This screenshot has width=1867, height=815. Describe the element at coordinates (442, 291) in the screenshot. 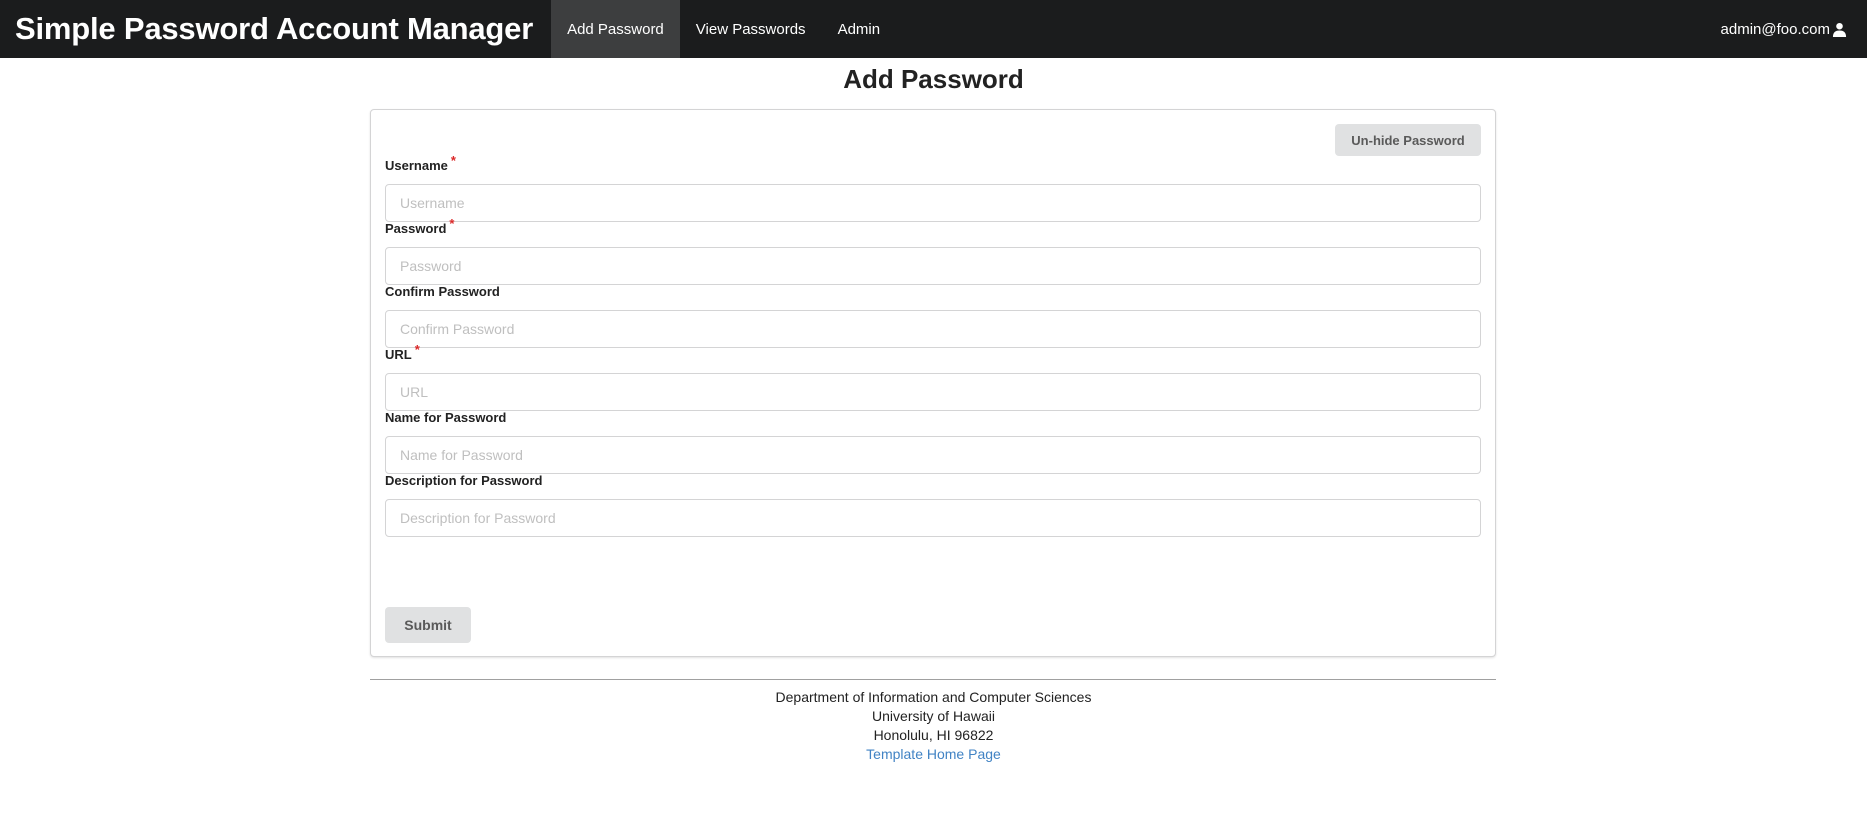

I see `confirm-password-label: Confirm Password` at that location.